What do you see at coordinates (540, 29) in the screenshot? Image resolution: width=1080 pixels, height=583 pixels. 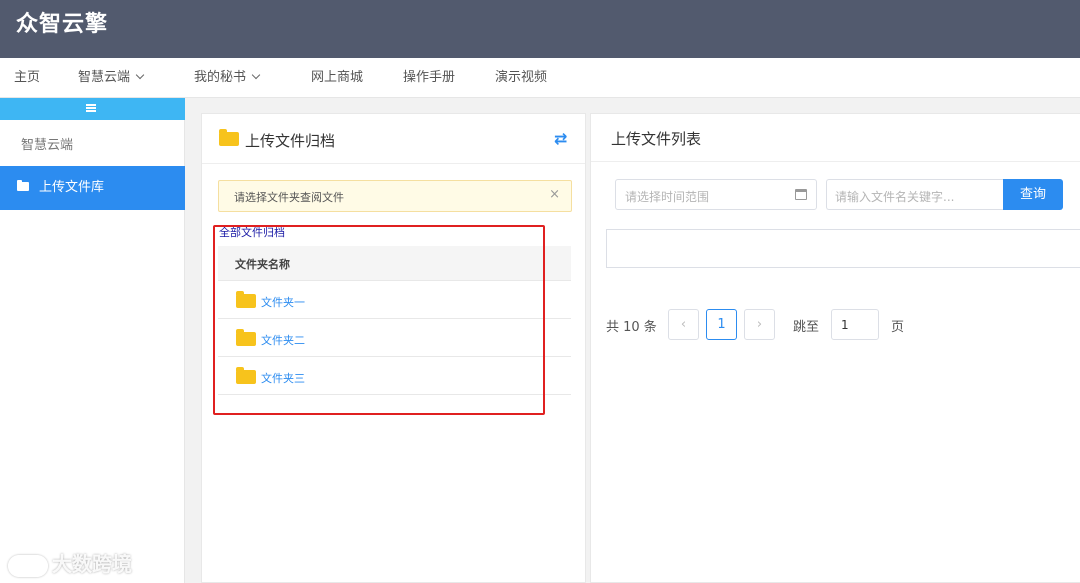 I see `top-header: 众智云擎` at bounding box center [540, 29].